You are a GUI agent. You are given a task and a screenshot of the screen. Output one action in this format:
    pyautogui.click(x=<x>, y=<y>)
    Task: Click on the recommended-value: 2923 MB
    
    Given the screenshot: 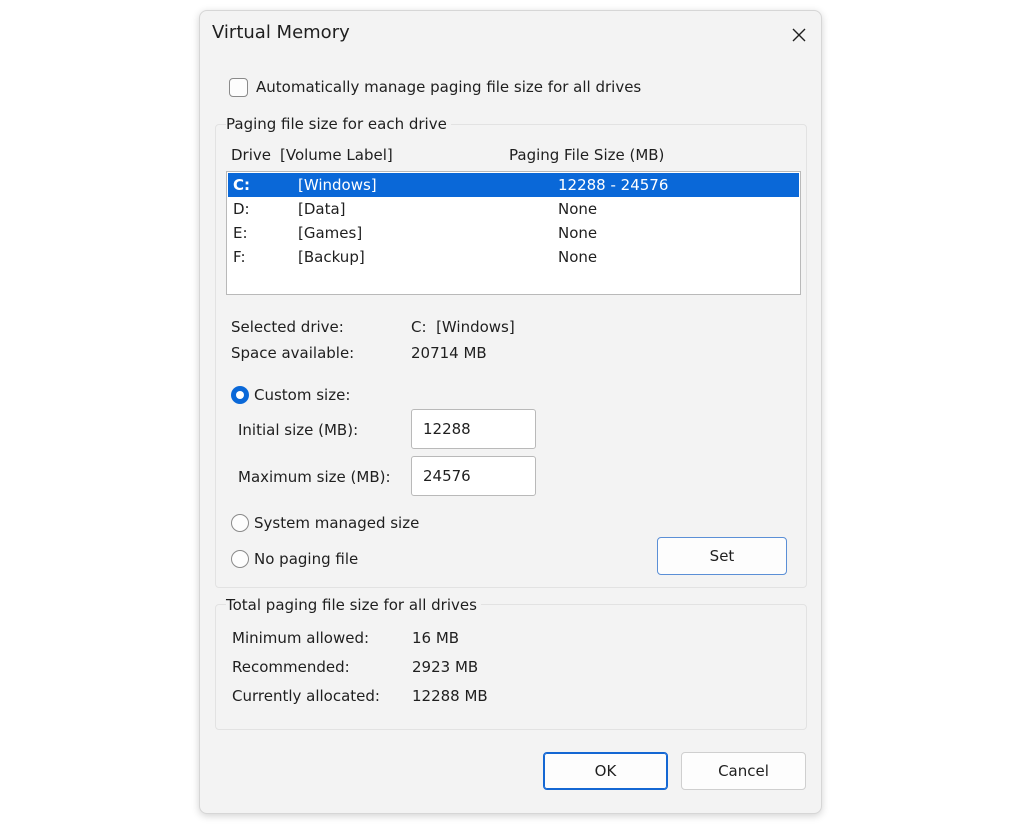 What is the action you would take?
    pyautogui.click(x=445, y=667)
    